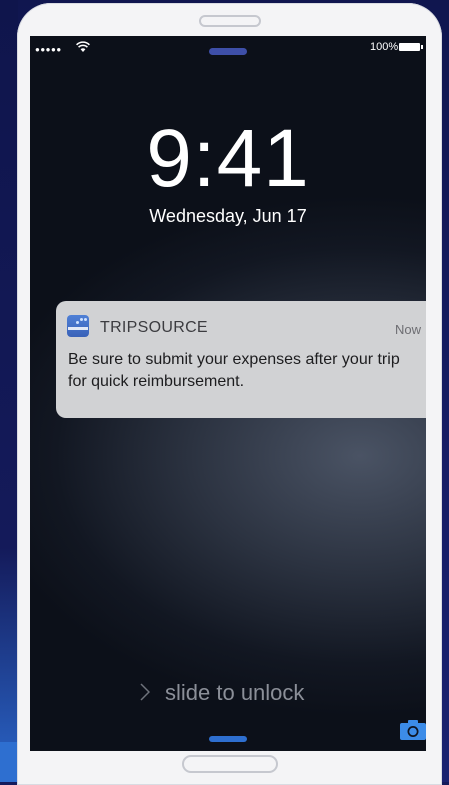  Describe the element at coordinates (228, 158) in the screenshot. I see `lock-screen-time: 9:41` at that location.